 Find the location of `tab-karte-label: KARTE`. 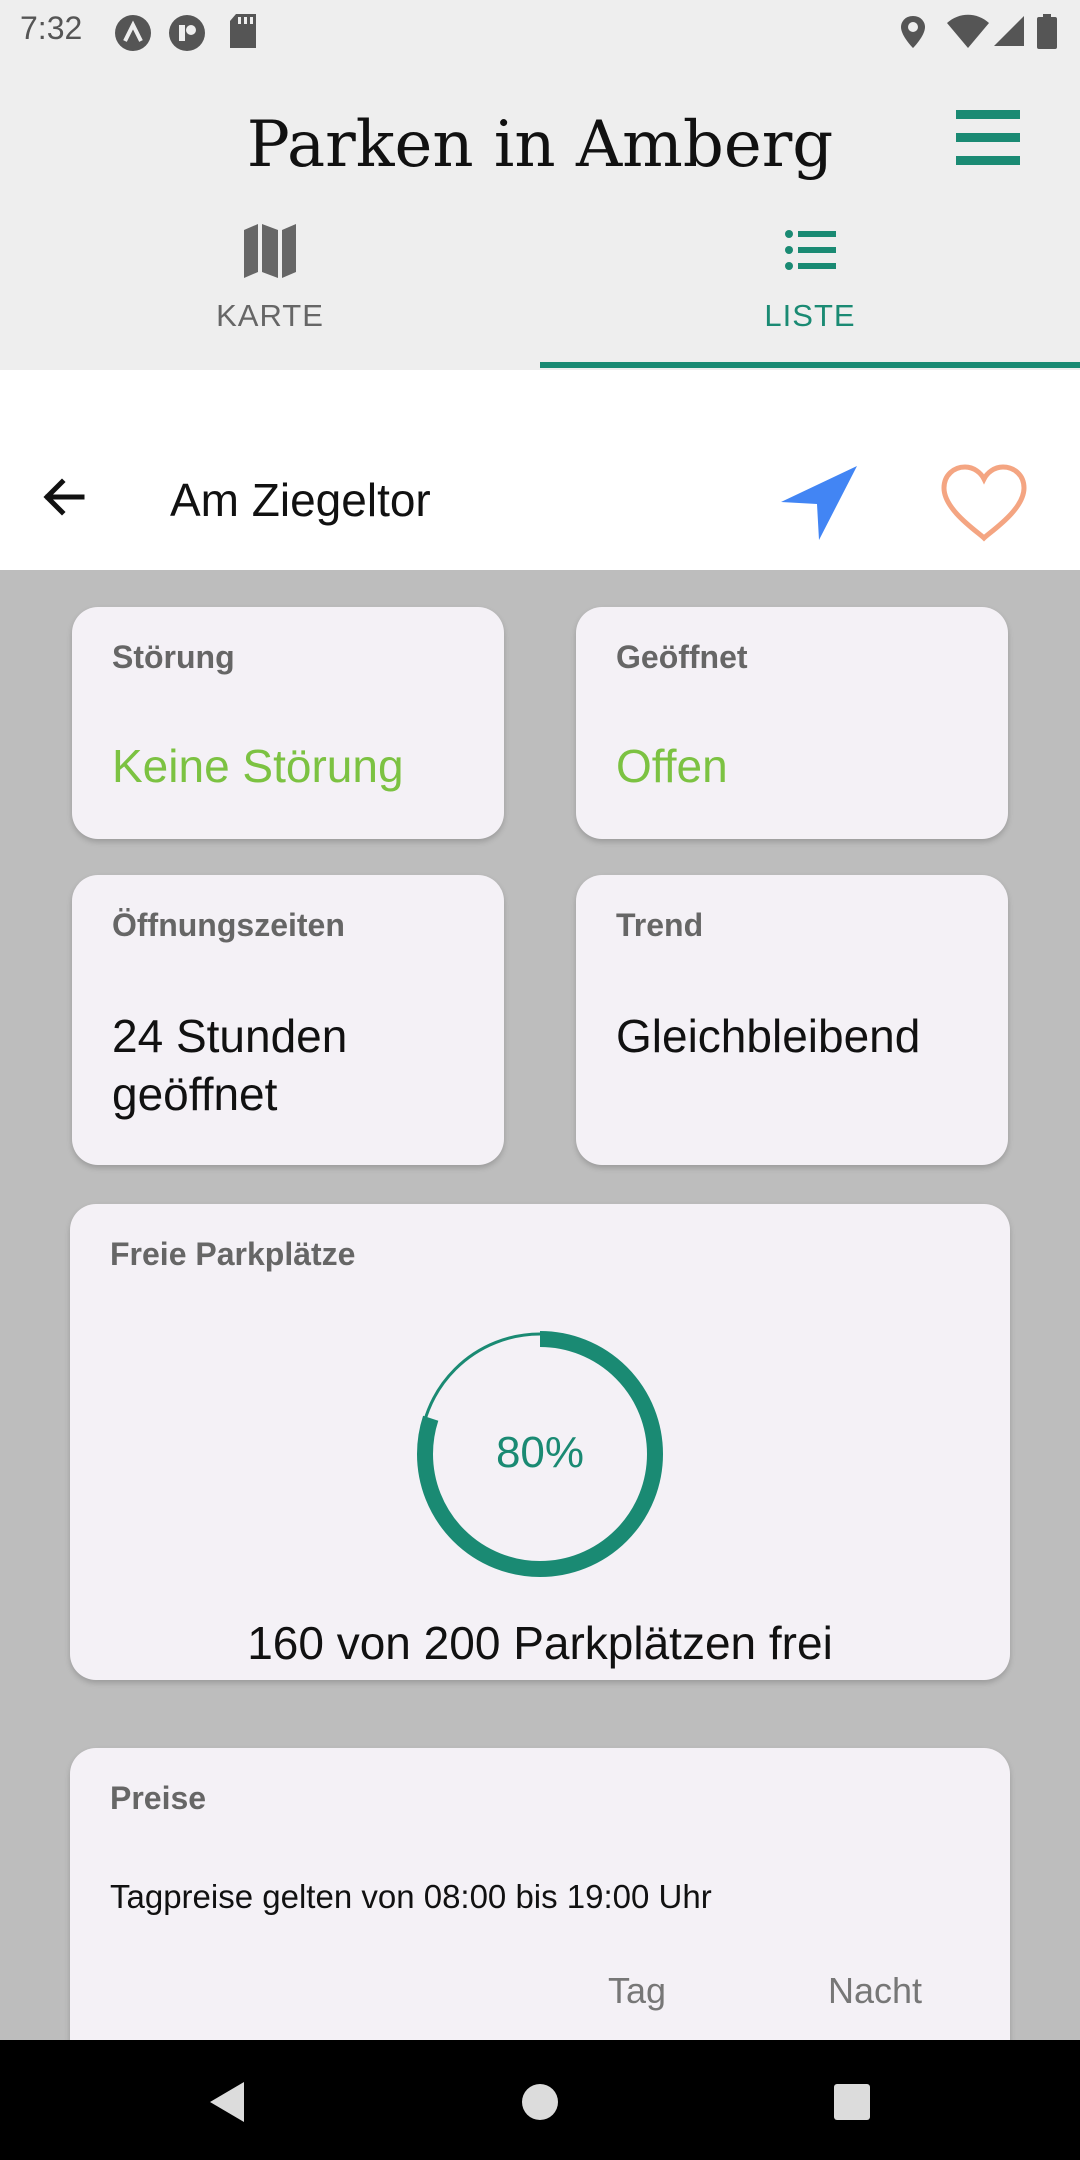

tab-karte-label: KARTE is located at coordinates (270, 315).